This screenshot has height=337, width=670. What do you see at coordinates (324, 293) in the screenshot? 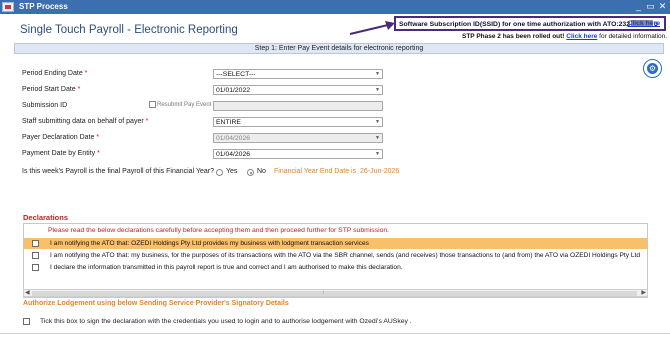
I see `scrollbar-grip-icon: ⁞` at bounding box center [324, 293].